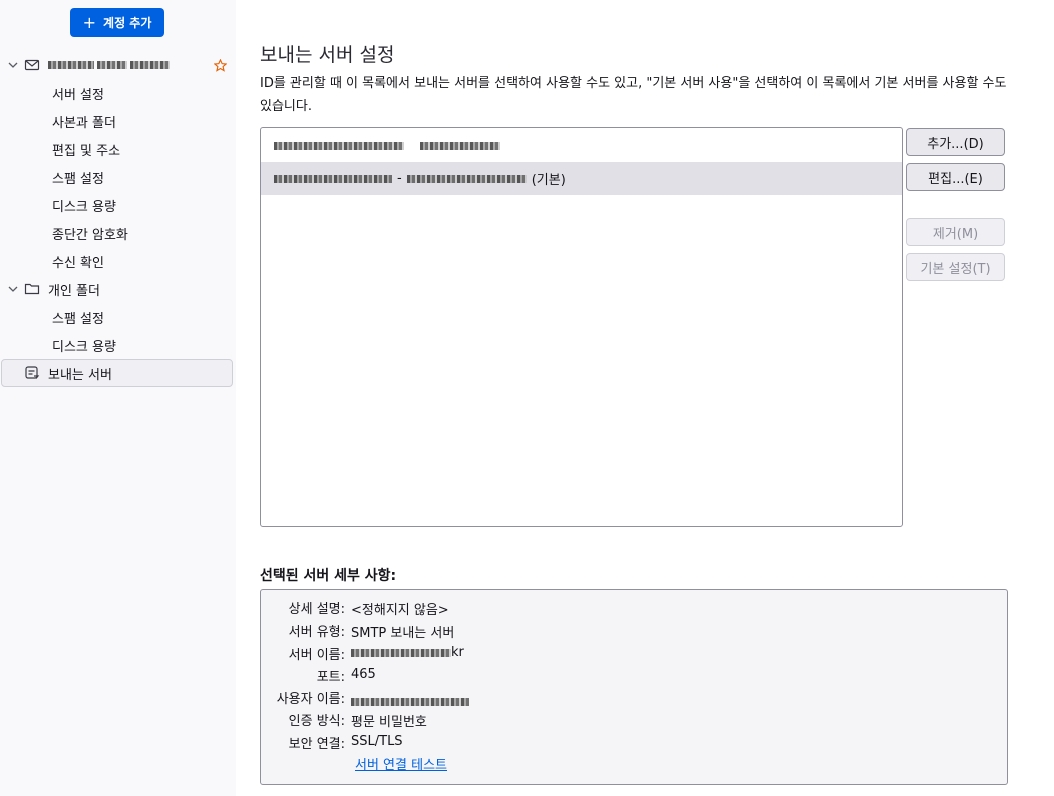 The image size is (1054, 796). I want to click on plus-icon: +, so click(89, 22).